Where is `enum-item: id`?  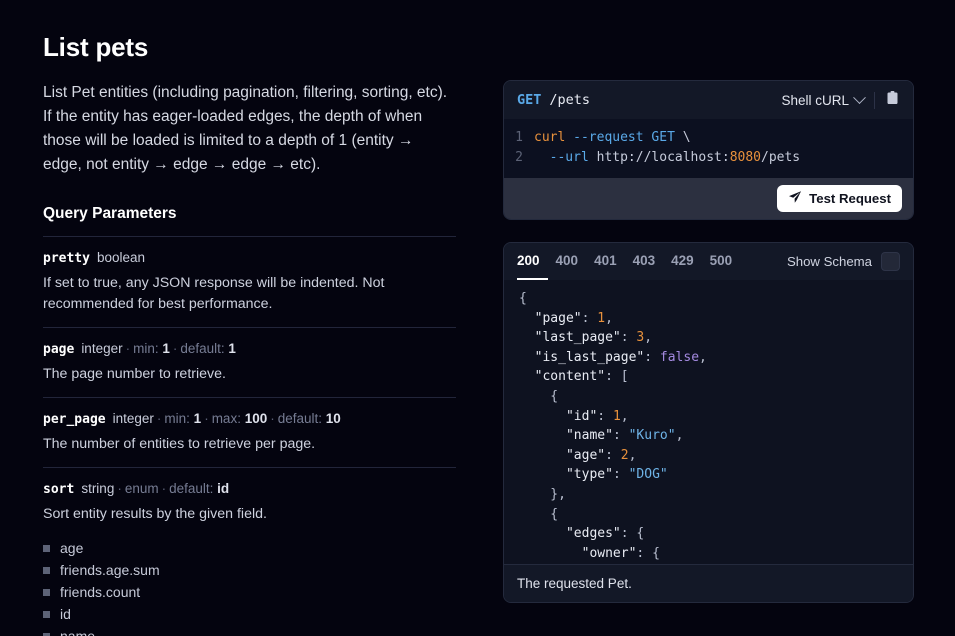 enum-item: id is located at coordinates (249, 614).